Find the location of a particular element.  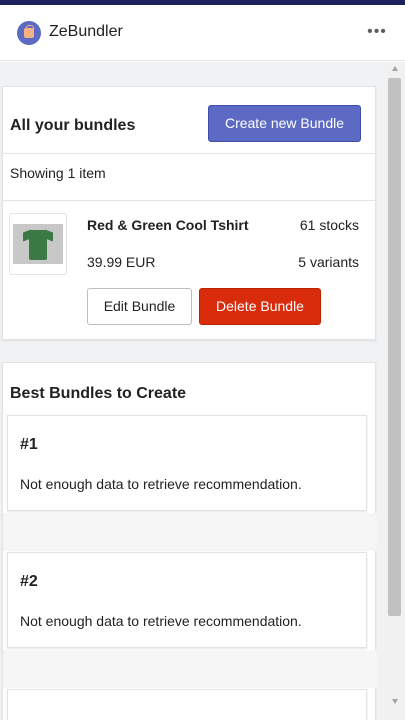

vertical-scrollbar is located at coordinates (395, 391).